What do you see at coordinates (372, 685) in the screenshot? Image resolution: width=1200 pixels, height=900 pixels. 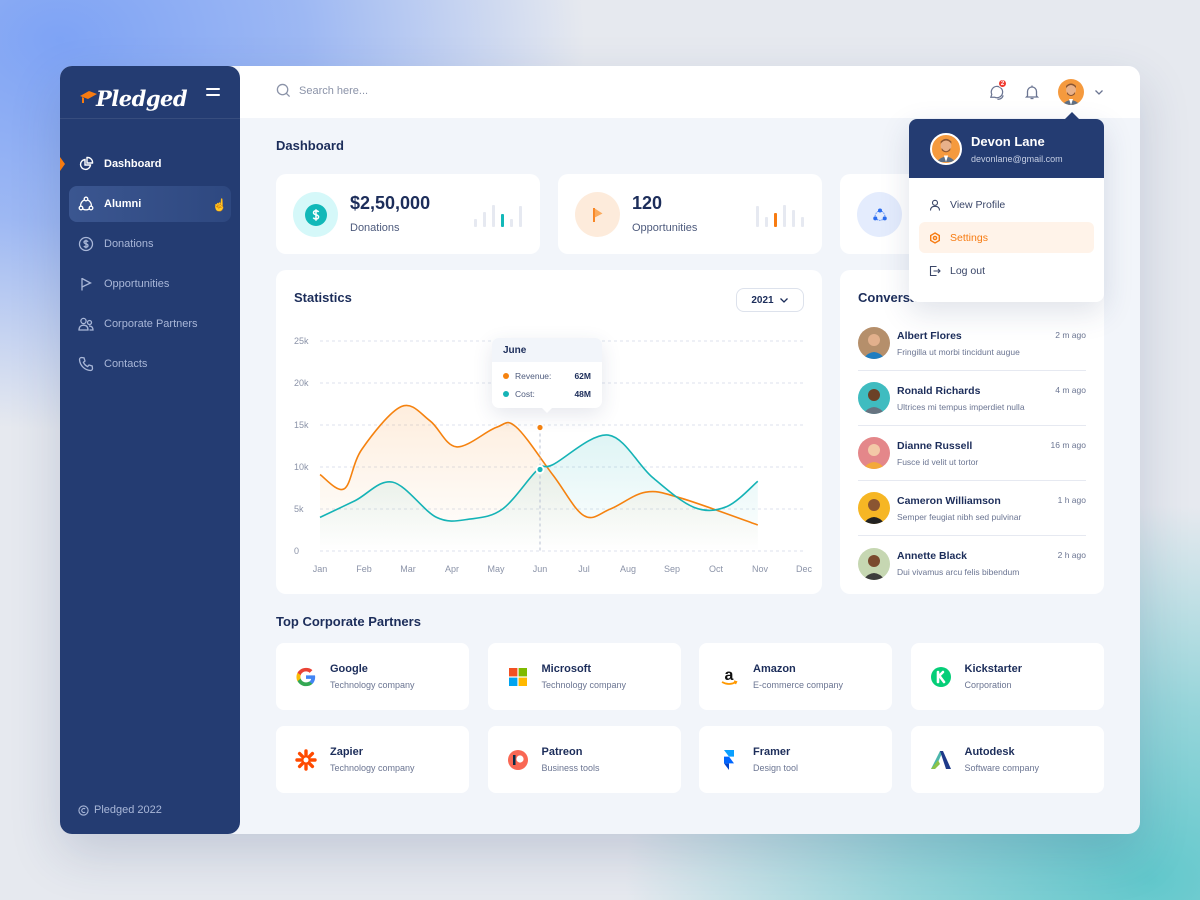 I see `partner-type: Technology company` at bounding box center [372, 685].